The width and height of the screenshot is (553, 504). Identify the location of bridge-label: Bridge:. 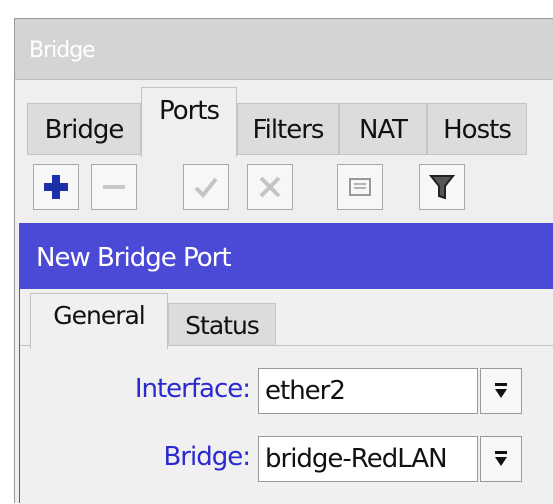
(207, 457).